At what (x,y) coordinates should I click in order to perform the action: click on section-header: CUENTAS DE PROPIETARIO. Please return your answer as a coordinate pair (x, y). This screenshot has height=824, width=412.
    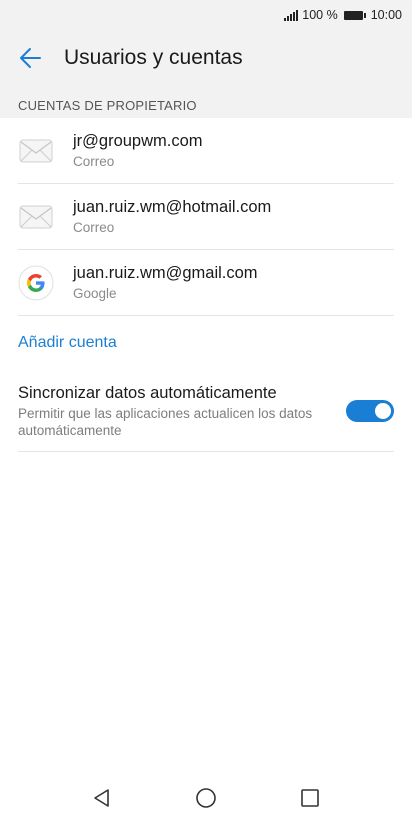
    Looking at the image, I should click on (206, 105).